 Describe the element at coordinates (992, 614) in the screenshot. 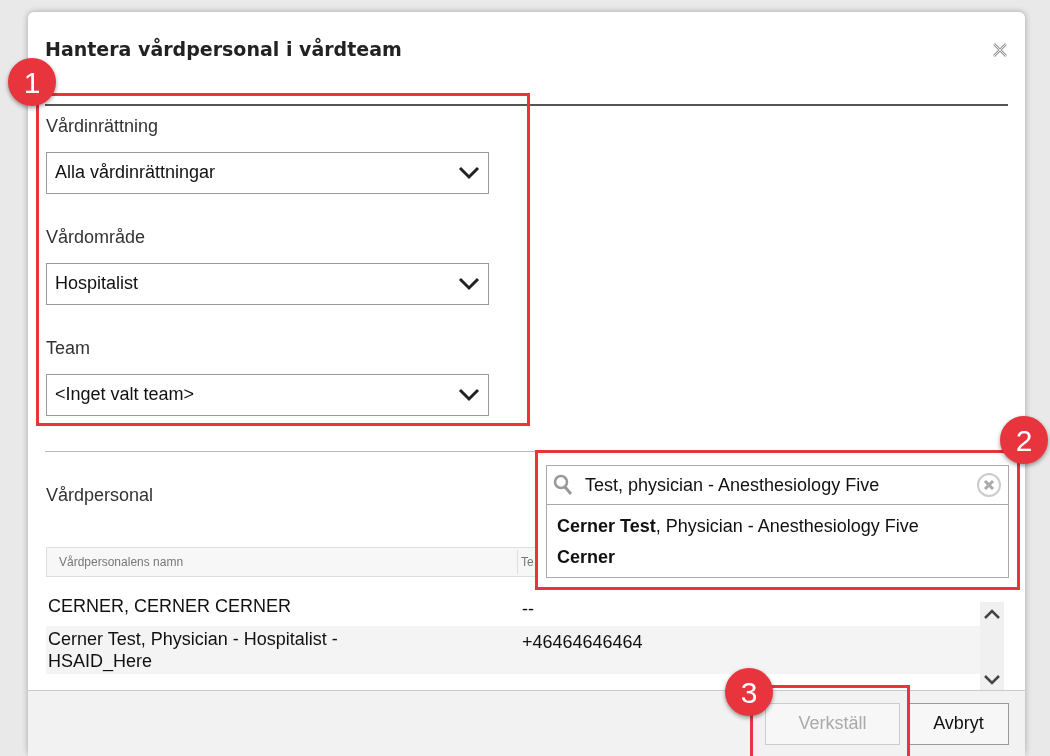

I see `scroll-up-icon` at that location.